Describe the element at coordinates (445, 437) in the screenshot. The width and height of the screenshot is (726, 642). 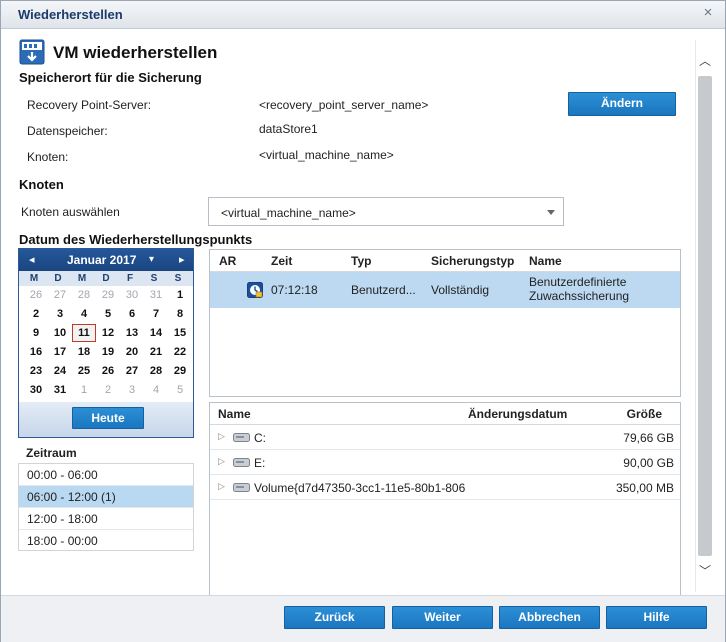
I see `file-row: ▷ C: 79,66 GB` at that location.